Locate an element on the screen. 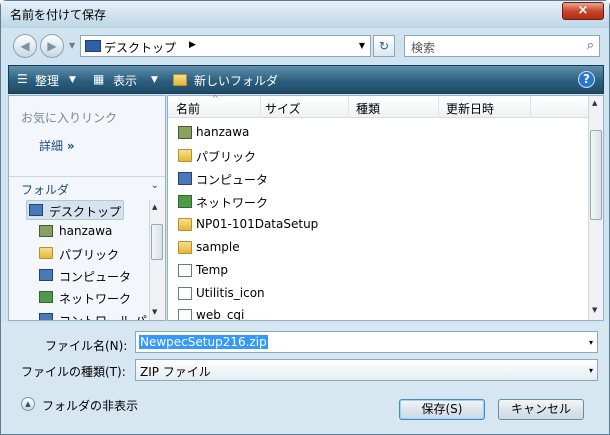 The width and height of the screenshot is (610, 435). collapse-up-icon: ▲ is located at coordinates (28, 404).